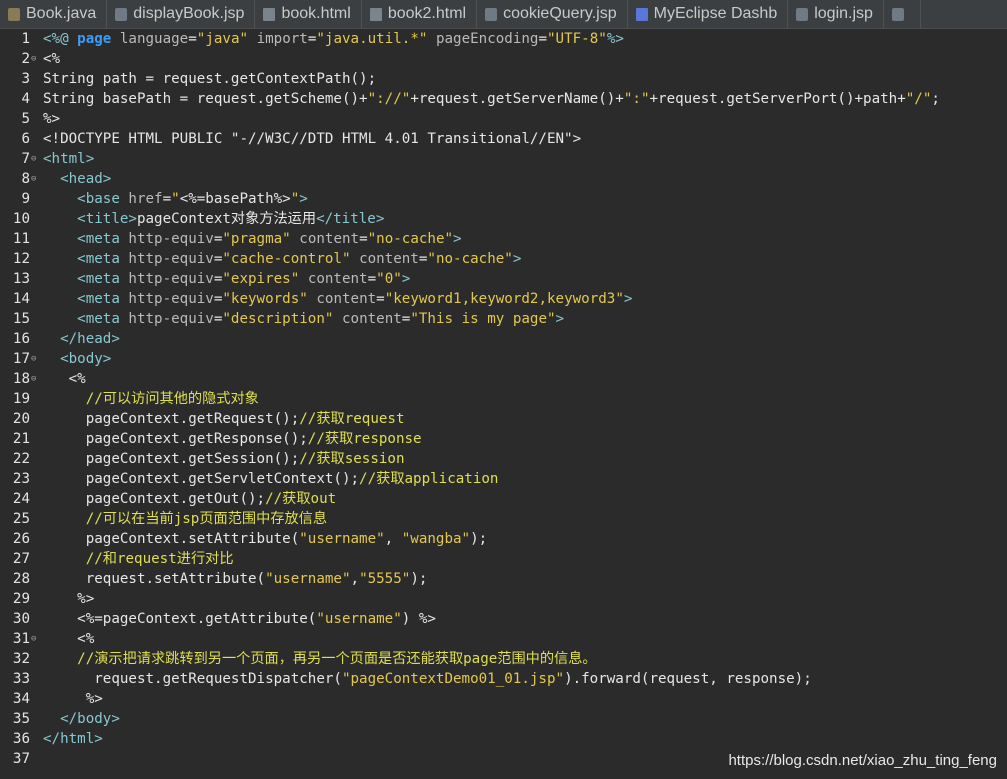 This screenshot has height=779, width=1007. Describe the element at coordinates (503, 739) in the screenshot. I see `code-line: 36 </html>` at that location.